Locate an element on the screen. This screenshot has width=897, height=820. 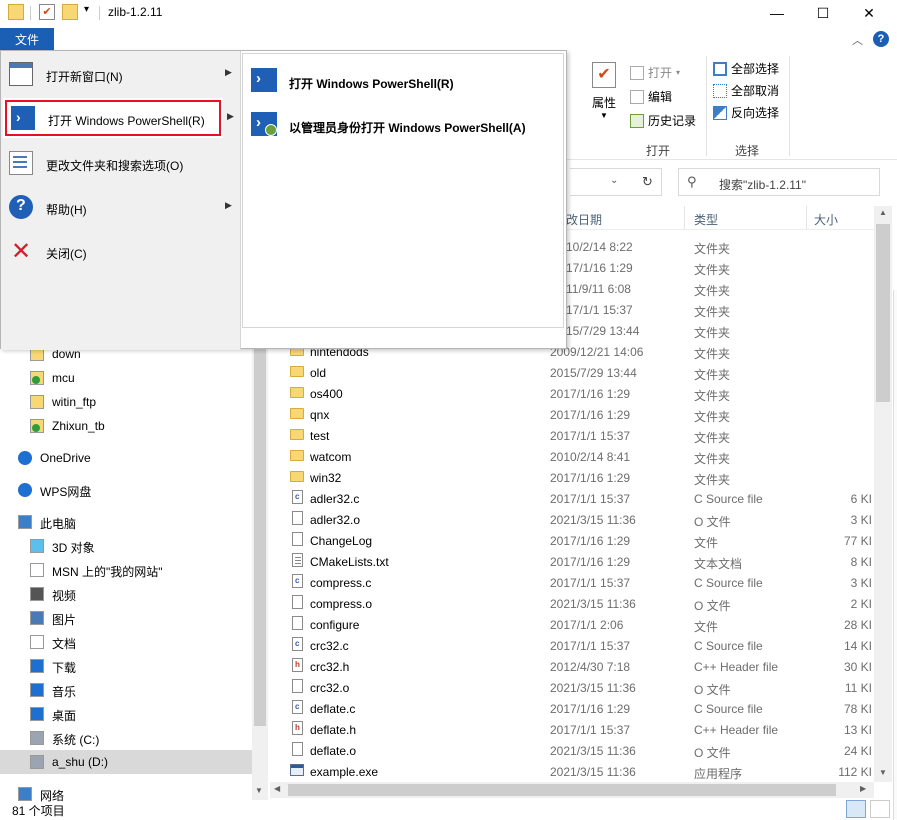
table-row: qnx 2017/1/16 1:29 文件夹 is located at coordinates (579, 414).